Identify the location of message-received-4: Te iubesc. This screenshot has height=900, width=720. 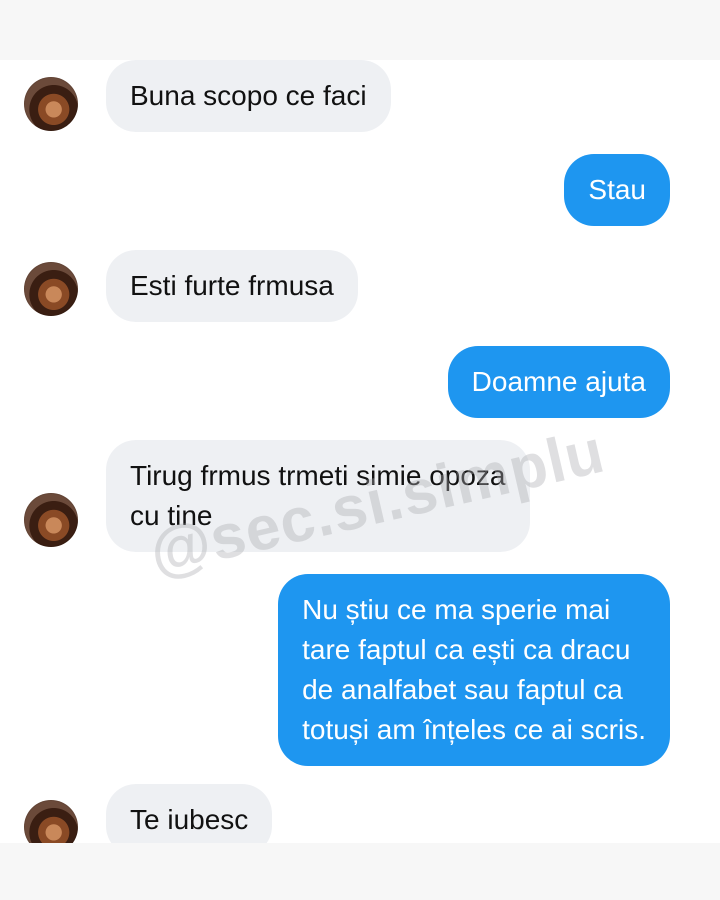
(189, 813).